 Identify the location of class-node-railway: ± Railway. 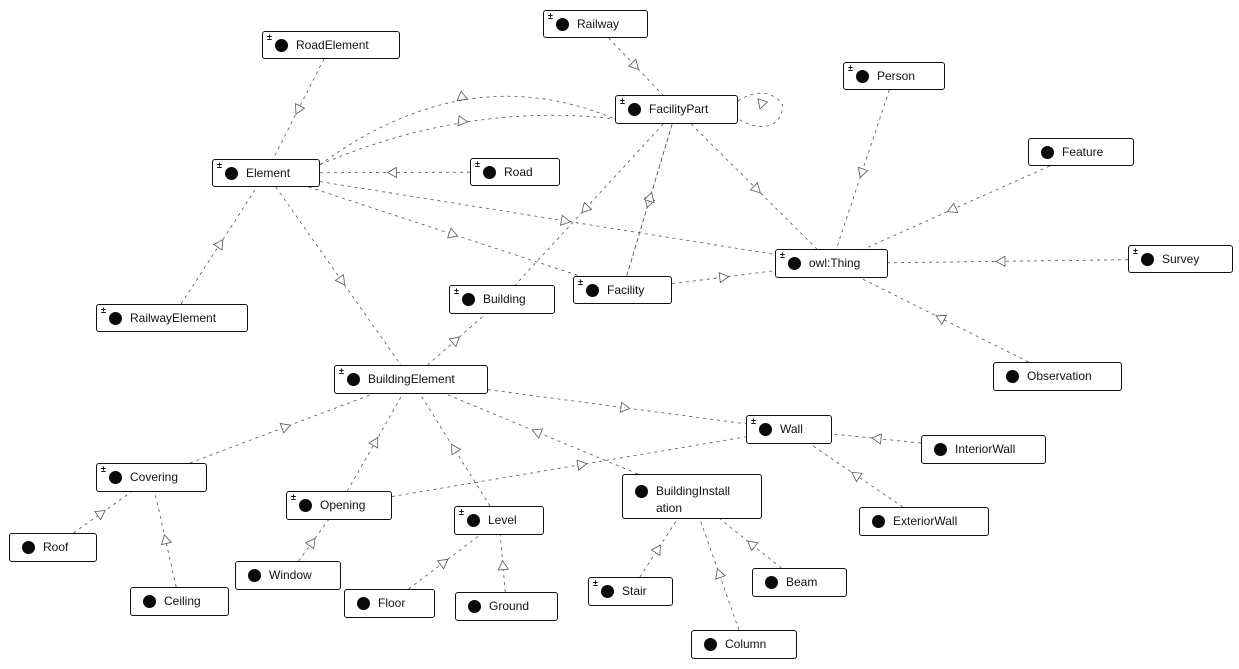
(595, 24).